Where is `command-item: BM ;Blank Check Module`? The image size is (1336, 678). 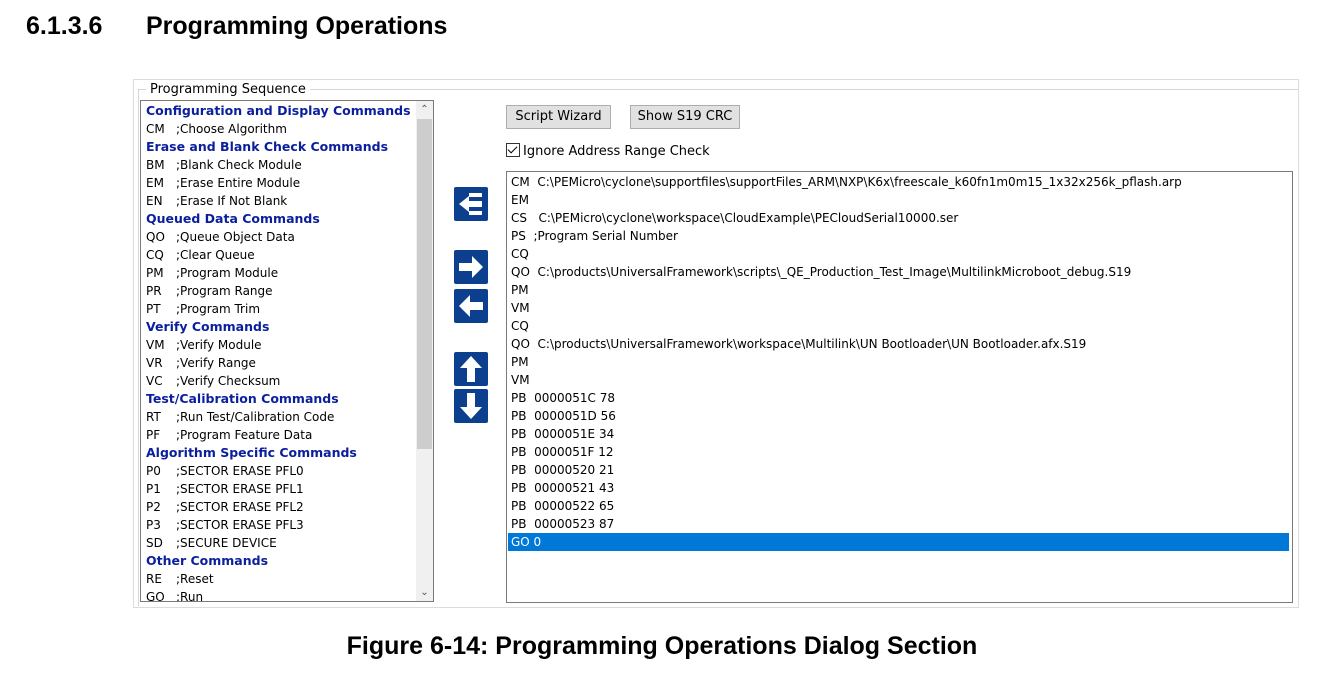 command-item: BM ;Blank Check Module is located at coordinates (224, 165).